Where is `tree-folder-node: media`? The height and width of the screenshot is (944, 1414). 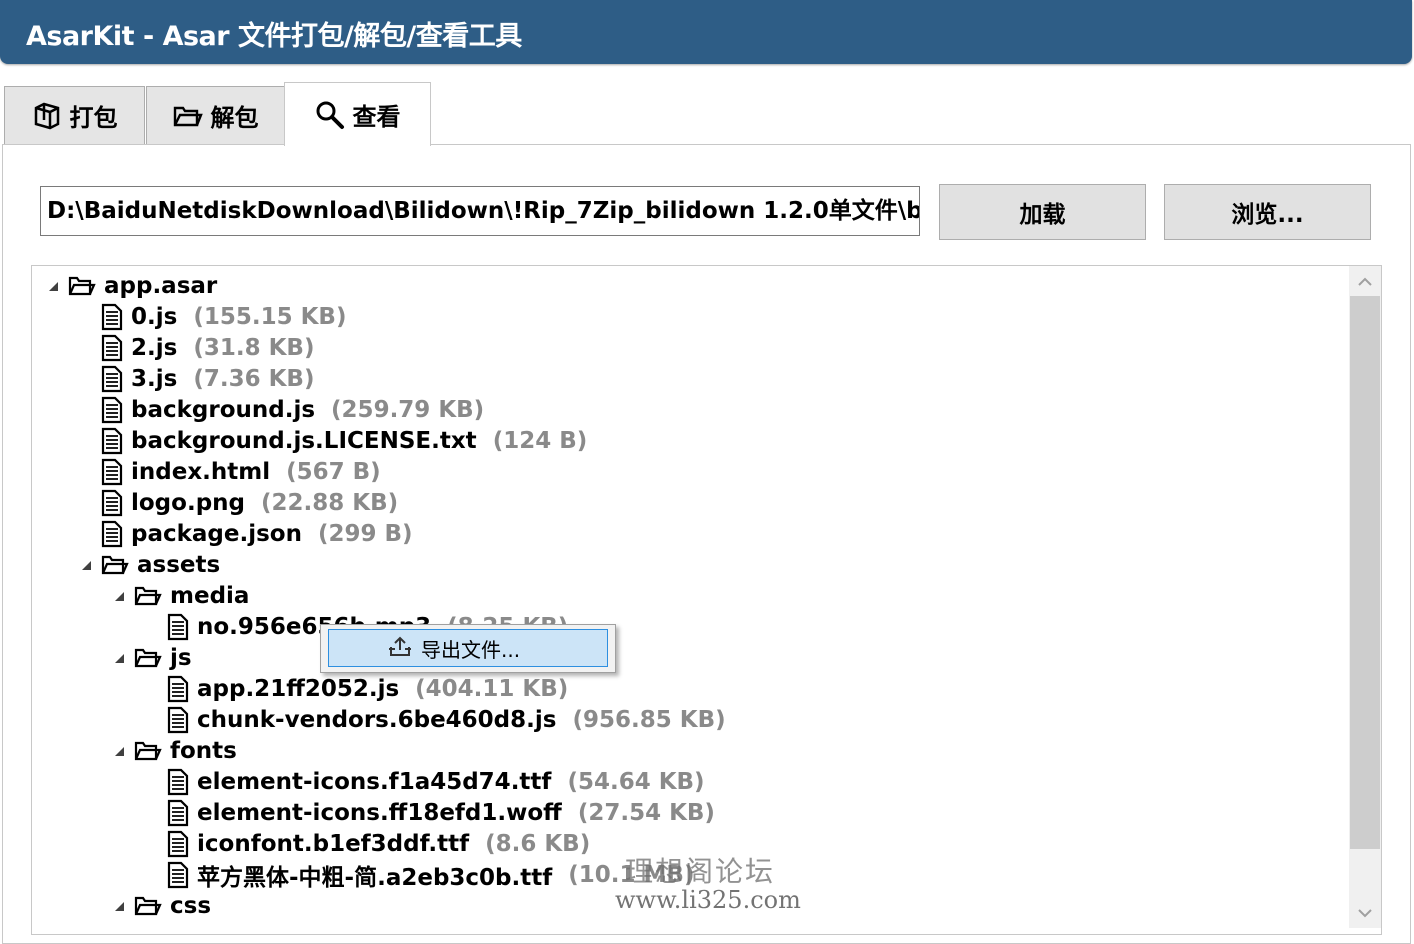
tree-folder-node: media is located at coordinates (179, 595).